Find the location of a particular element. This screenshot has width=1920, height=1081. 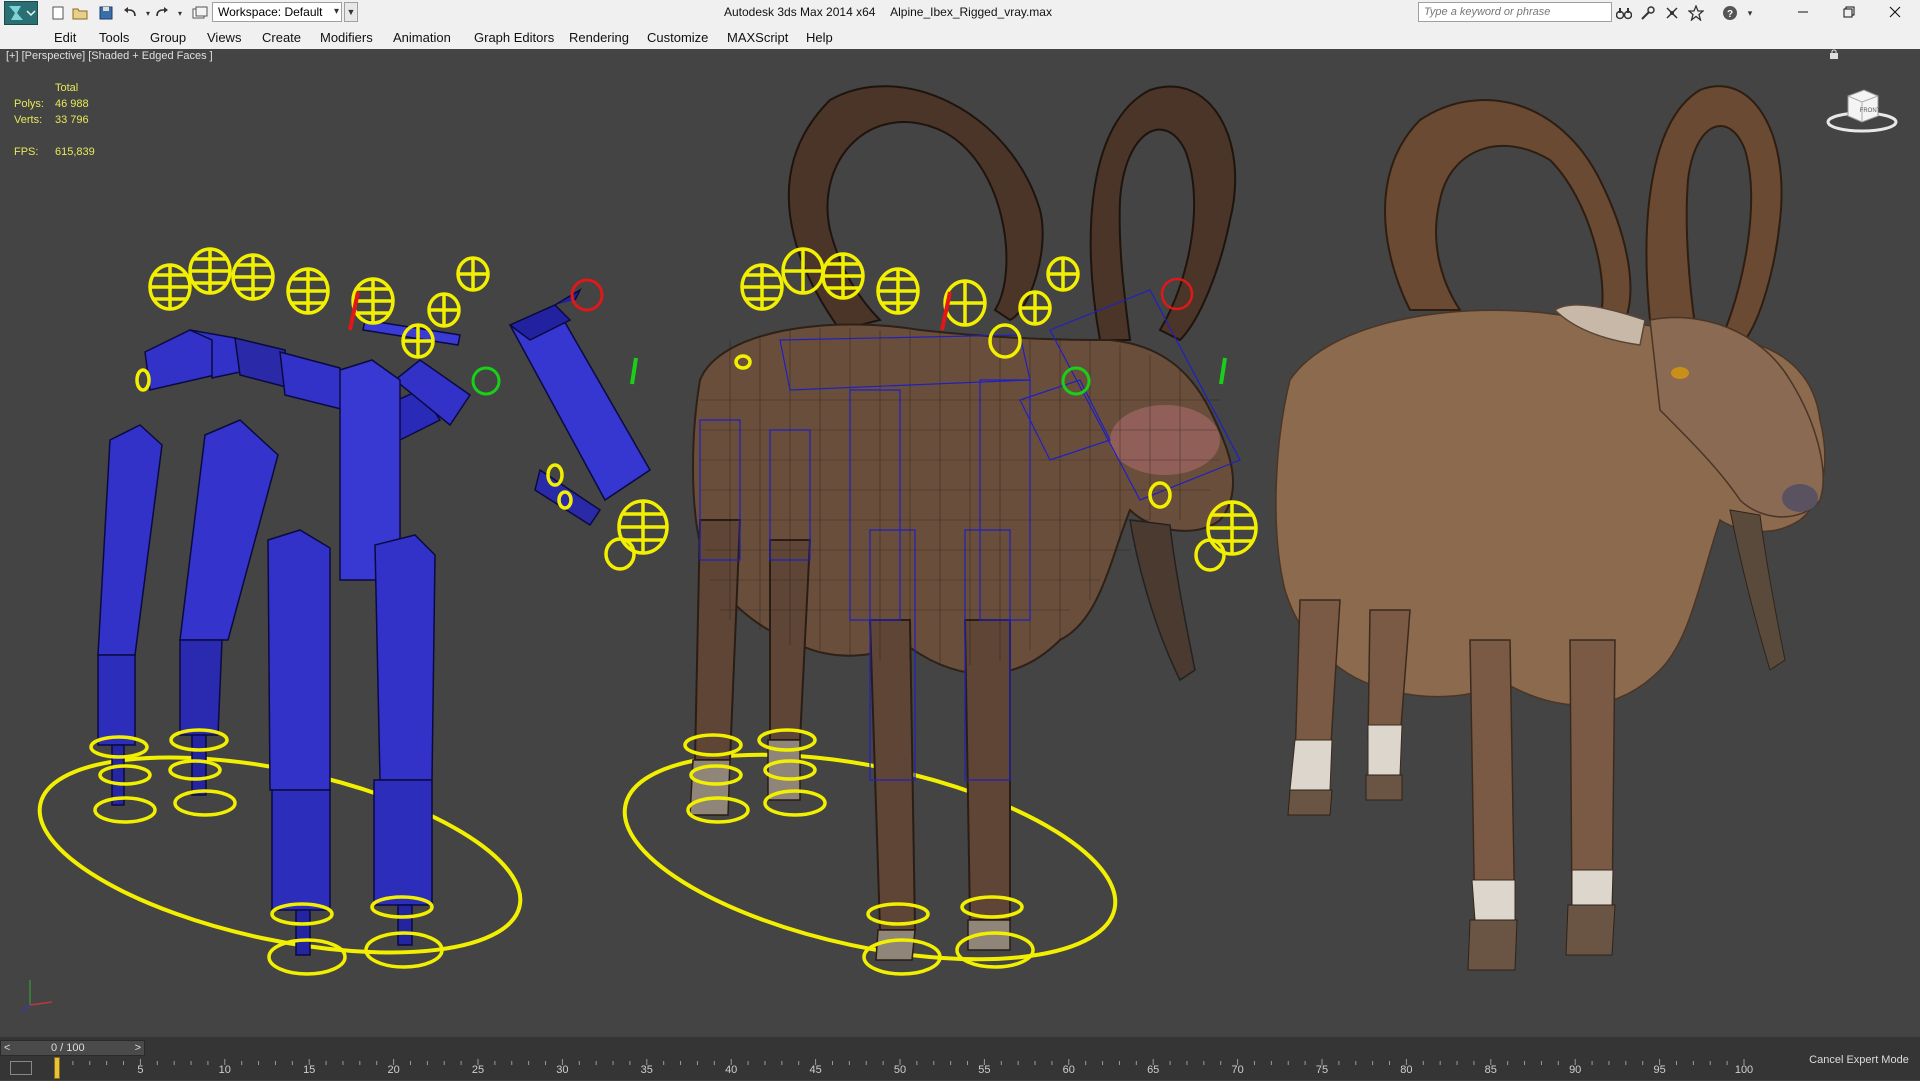

timeline-tick-label: 10 is located at coordinates (224, 1070).